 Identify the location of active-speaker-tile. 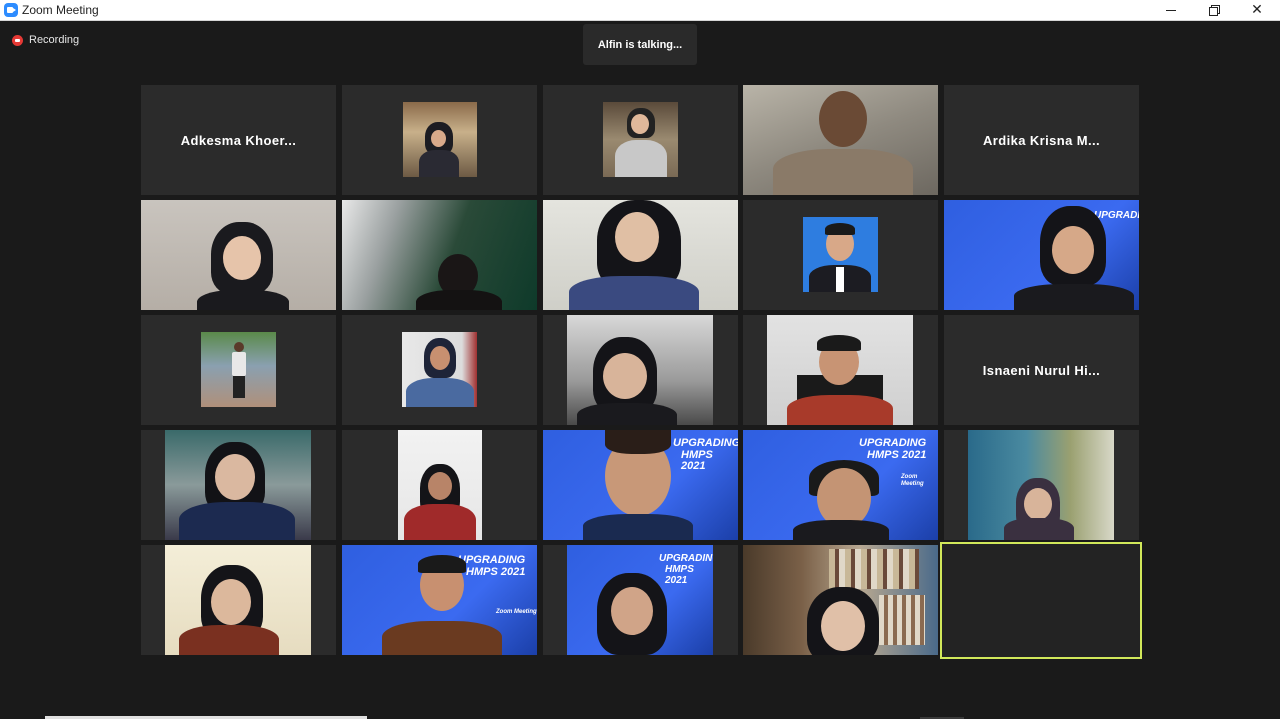
(1041, 600).